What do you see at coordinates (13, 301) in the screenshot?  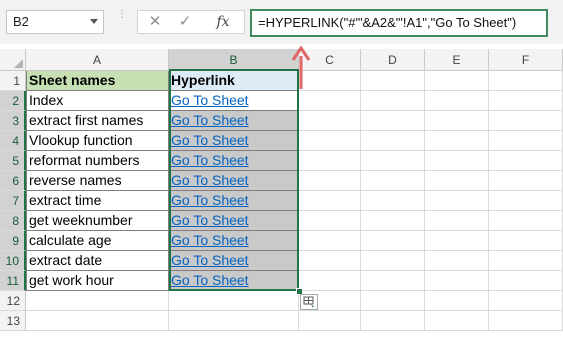 I see `row-header-12: 12` at bounding box center [13, 301].